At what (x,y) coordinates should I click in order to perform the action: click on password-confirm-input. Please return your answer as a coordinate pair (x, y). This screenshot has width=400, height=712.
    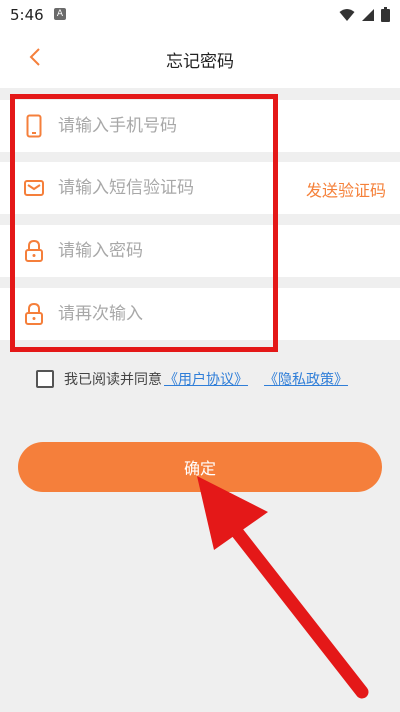
    Looking at the image, I should click on (168, 314).